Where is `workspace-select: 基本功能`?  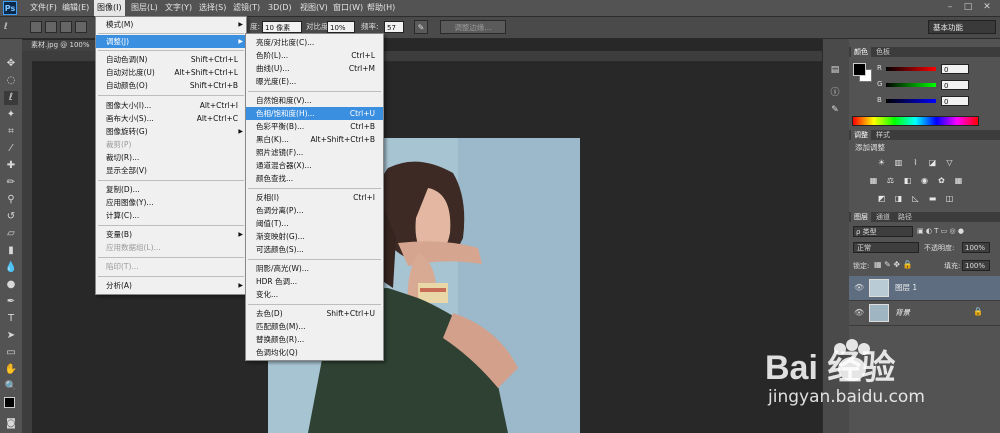
workspace-select: 基本功能 is located at coordinates (962, 27).